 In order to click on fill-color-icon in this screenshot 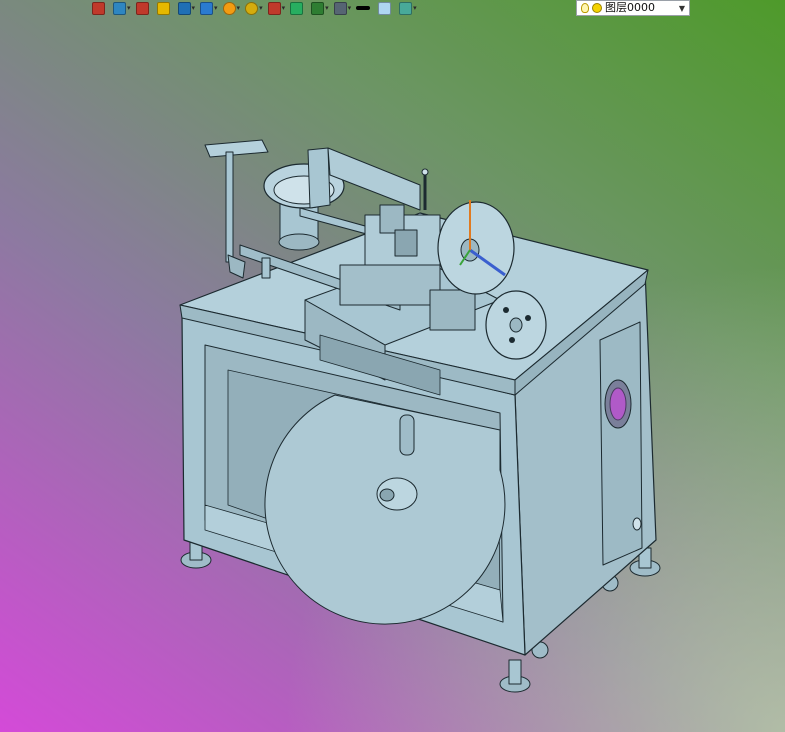, I will do `click(385, 8)`.